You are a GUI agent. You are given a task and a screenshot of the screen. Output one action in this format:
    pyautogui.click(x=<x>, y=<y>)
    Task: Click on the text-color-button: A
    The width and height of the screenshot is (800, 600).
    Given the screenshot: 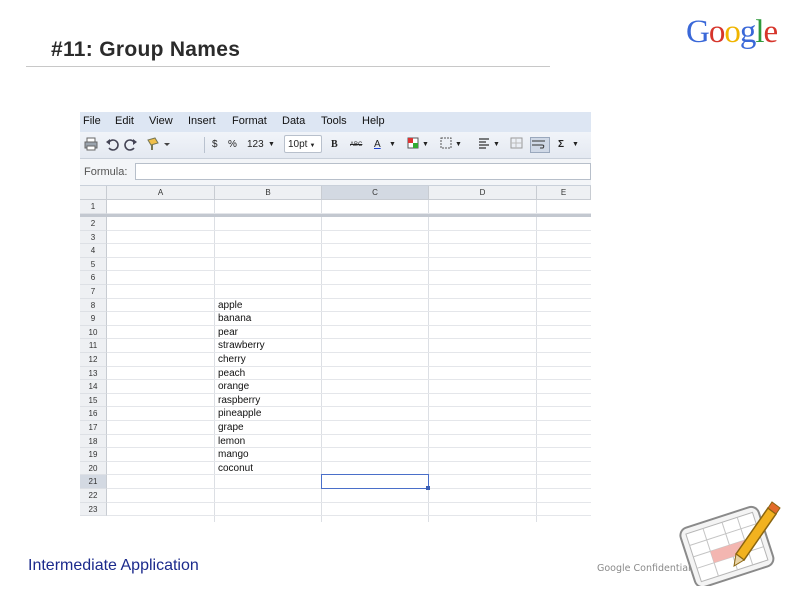 What is the action you would take?
    pyautogui.click(x=377, y=145)
    